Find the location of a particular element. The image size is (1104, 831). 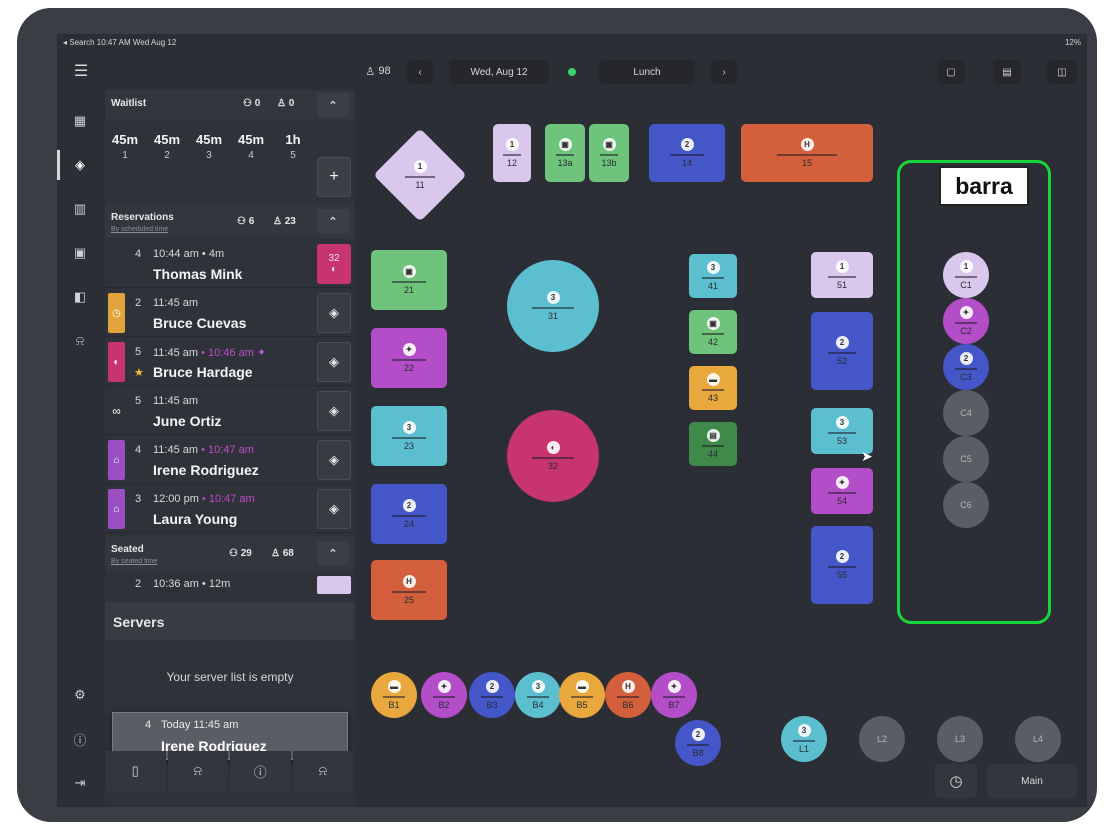

seat-b4: 3 B4 is located at coordinates (538, 695).